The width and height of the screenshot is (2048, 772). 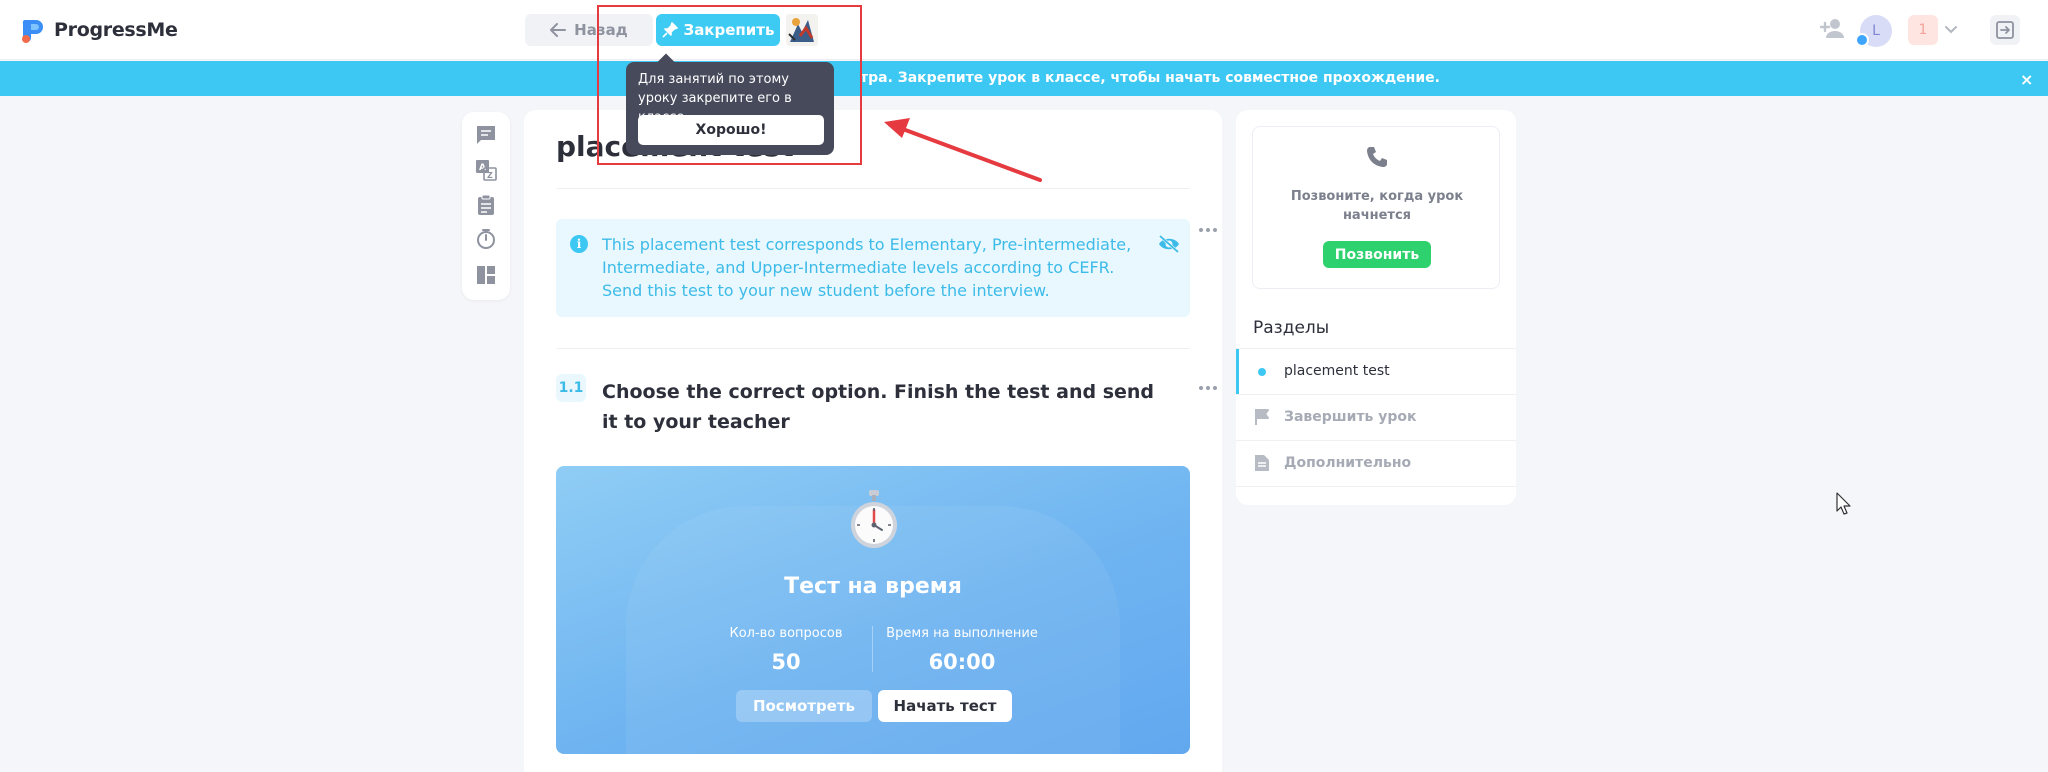 I want to click on online-badge-icon, so click(x=1862, y=40).